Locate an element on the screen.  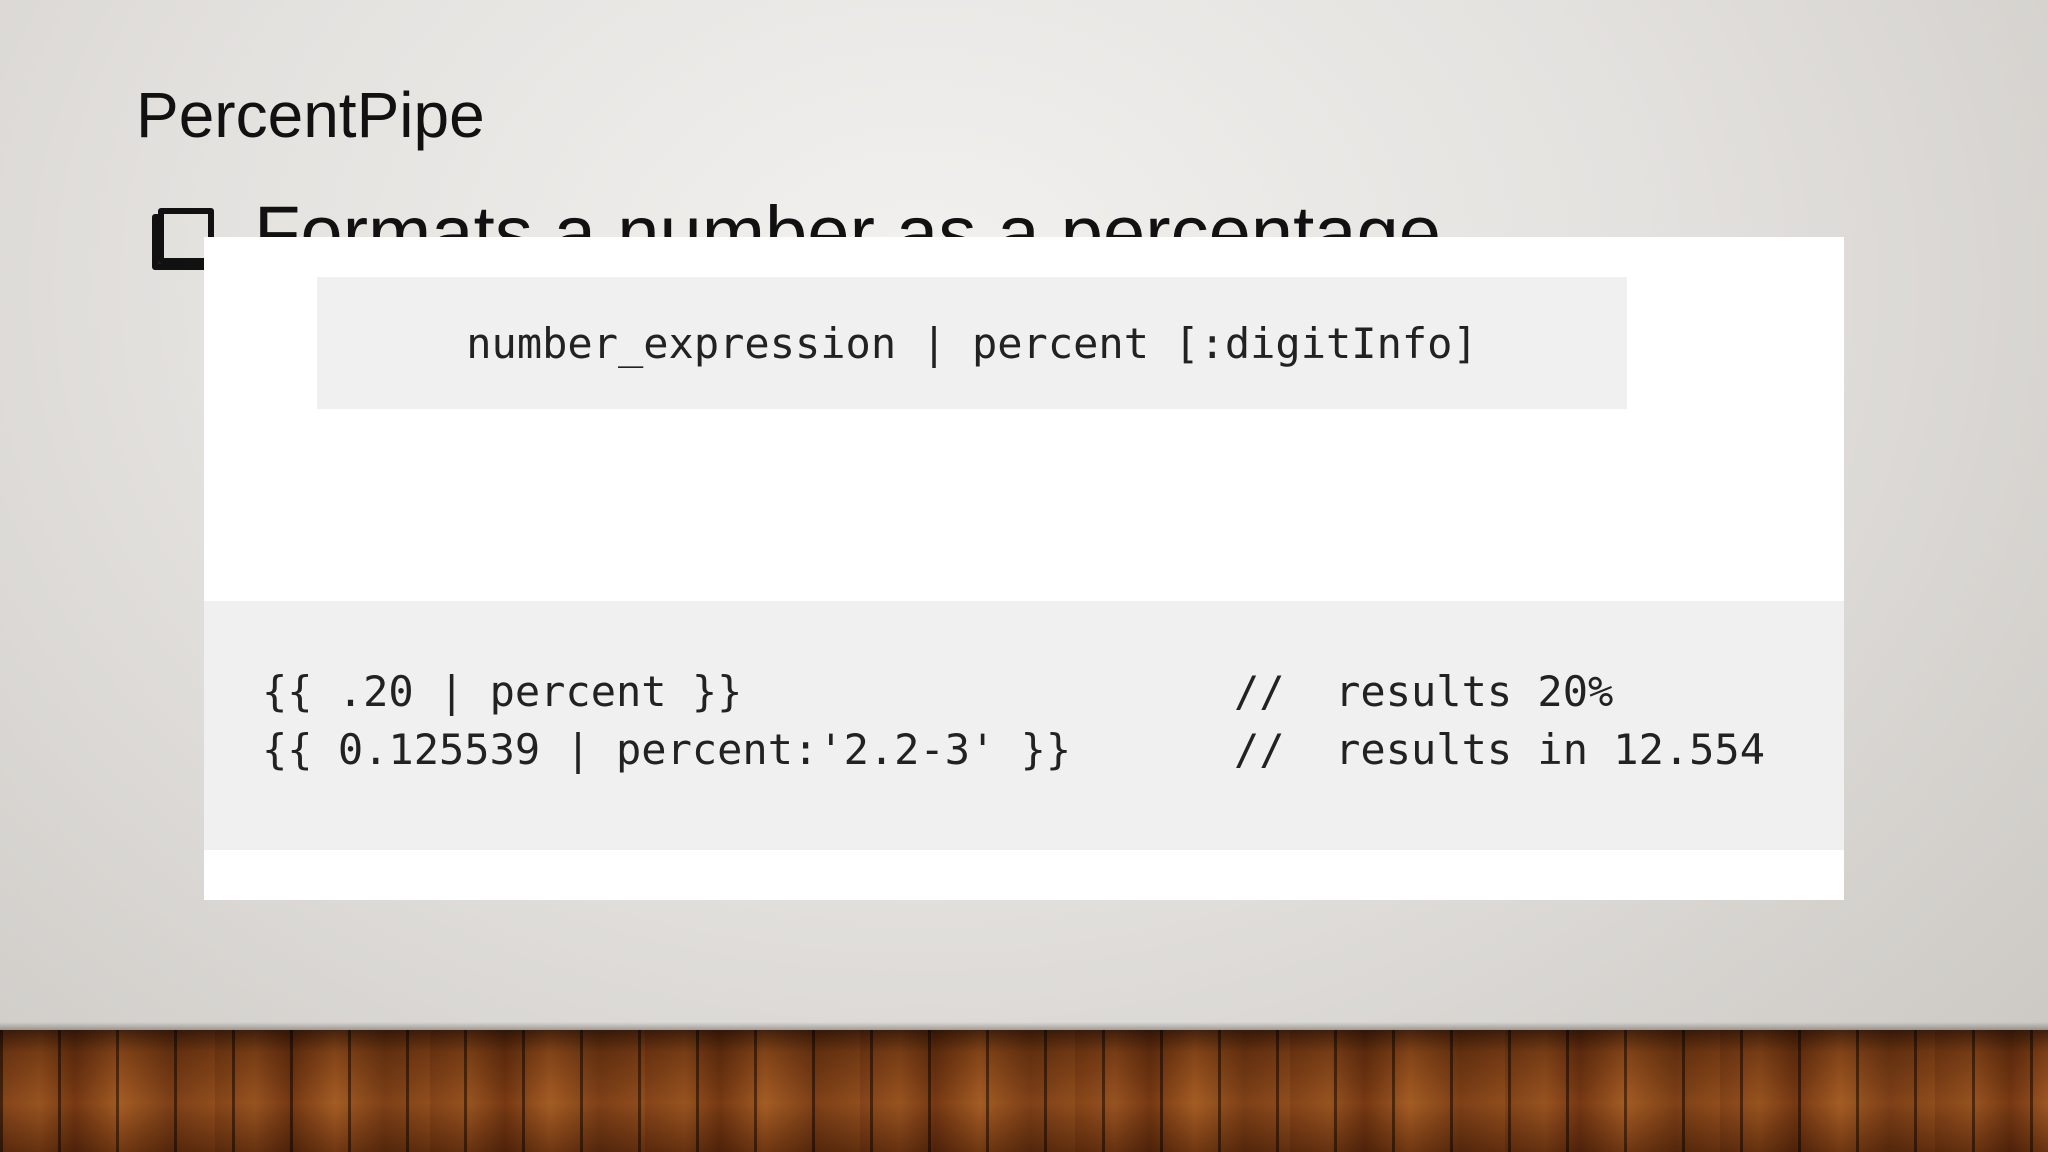
example-code: {{ 0.125539 | percent:'2.2-3' }} is located at coordinates (667, 749).